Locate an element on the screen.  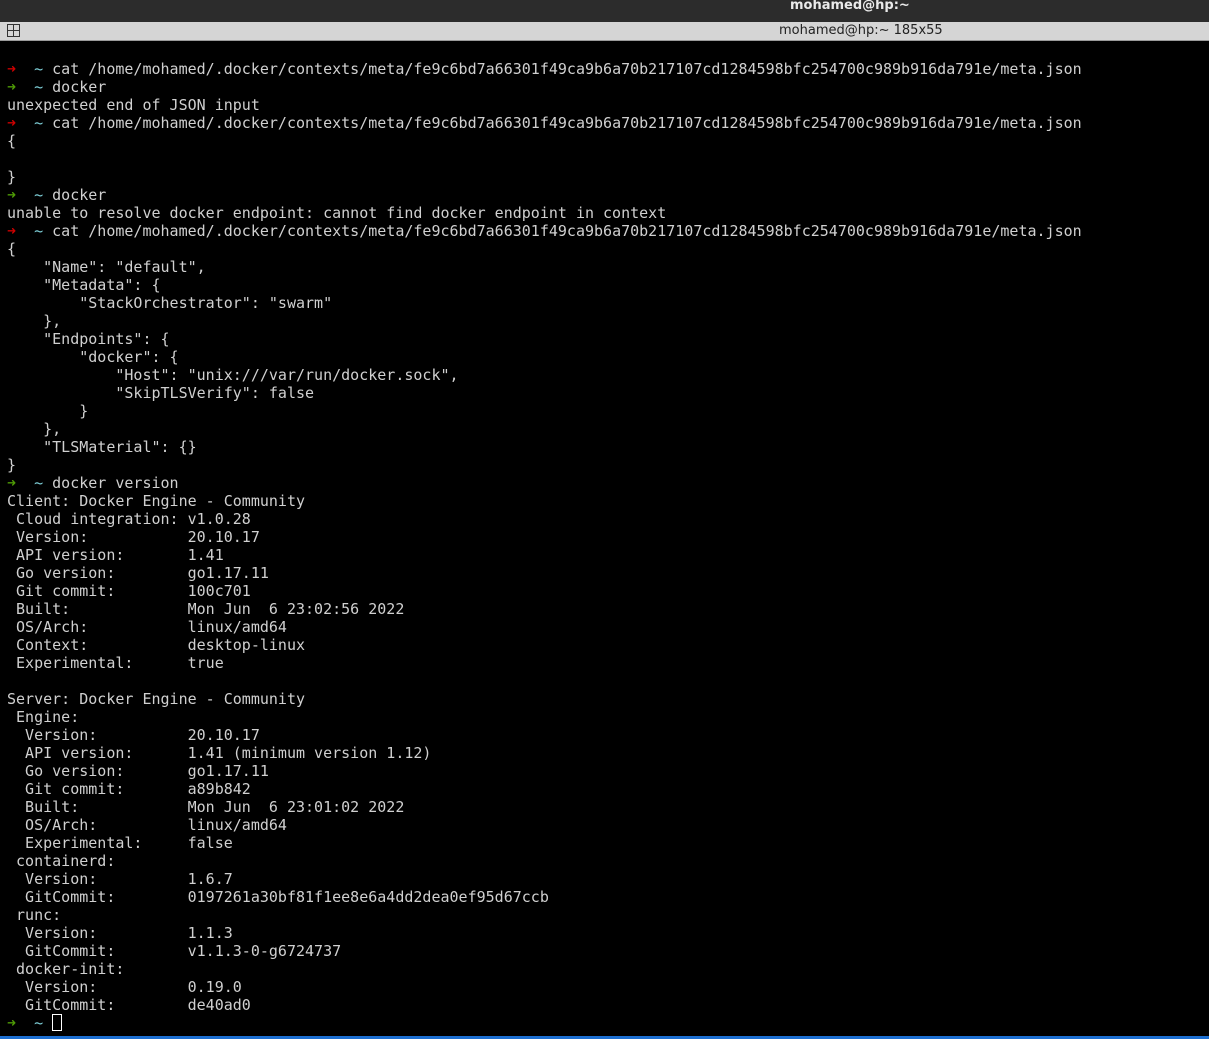
output-line: docker-init: is located at coordinates (608, 969).